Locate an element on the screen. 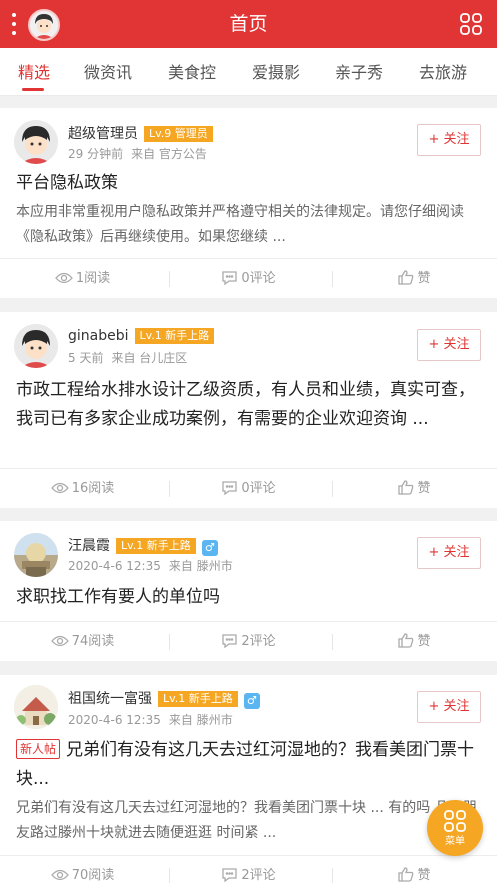  post-meta: 5 天前 来自 台儿庄区 is located at coordinates (131, 357).